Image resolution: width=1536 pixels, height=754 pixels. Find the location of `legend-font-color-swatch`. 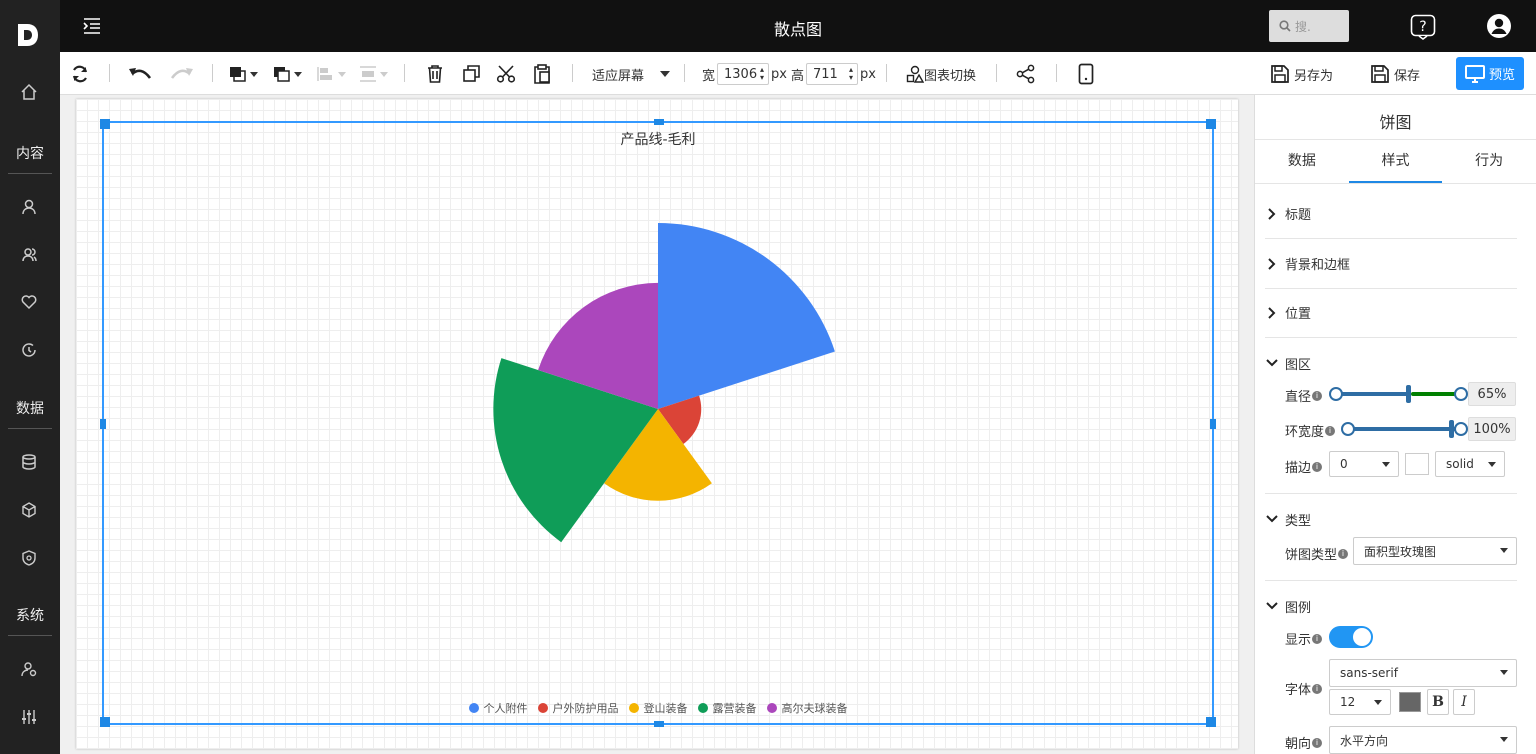

legend-font-color-swatch is located at coordinates (1410, 702).